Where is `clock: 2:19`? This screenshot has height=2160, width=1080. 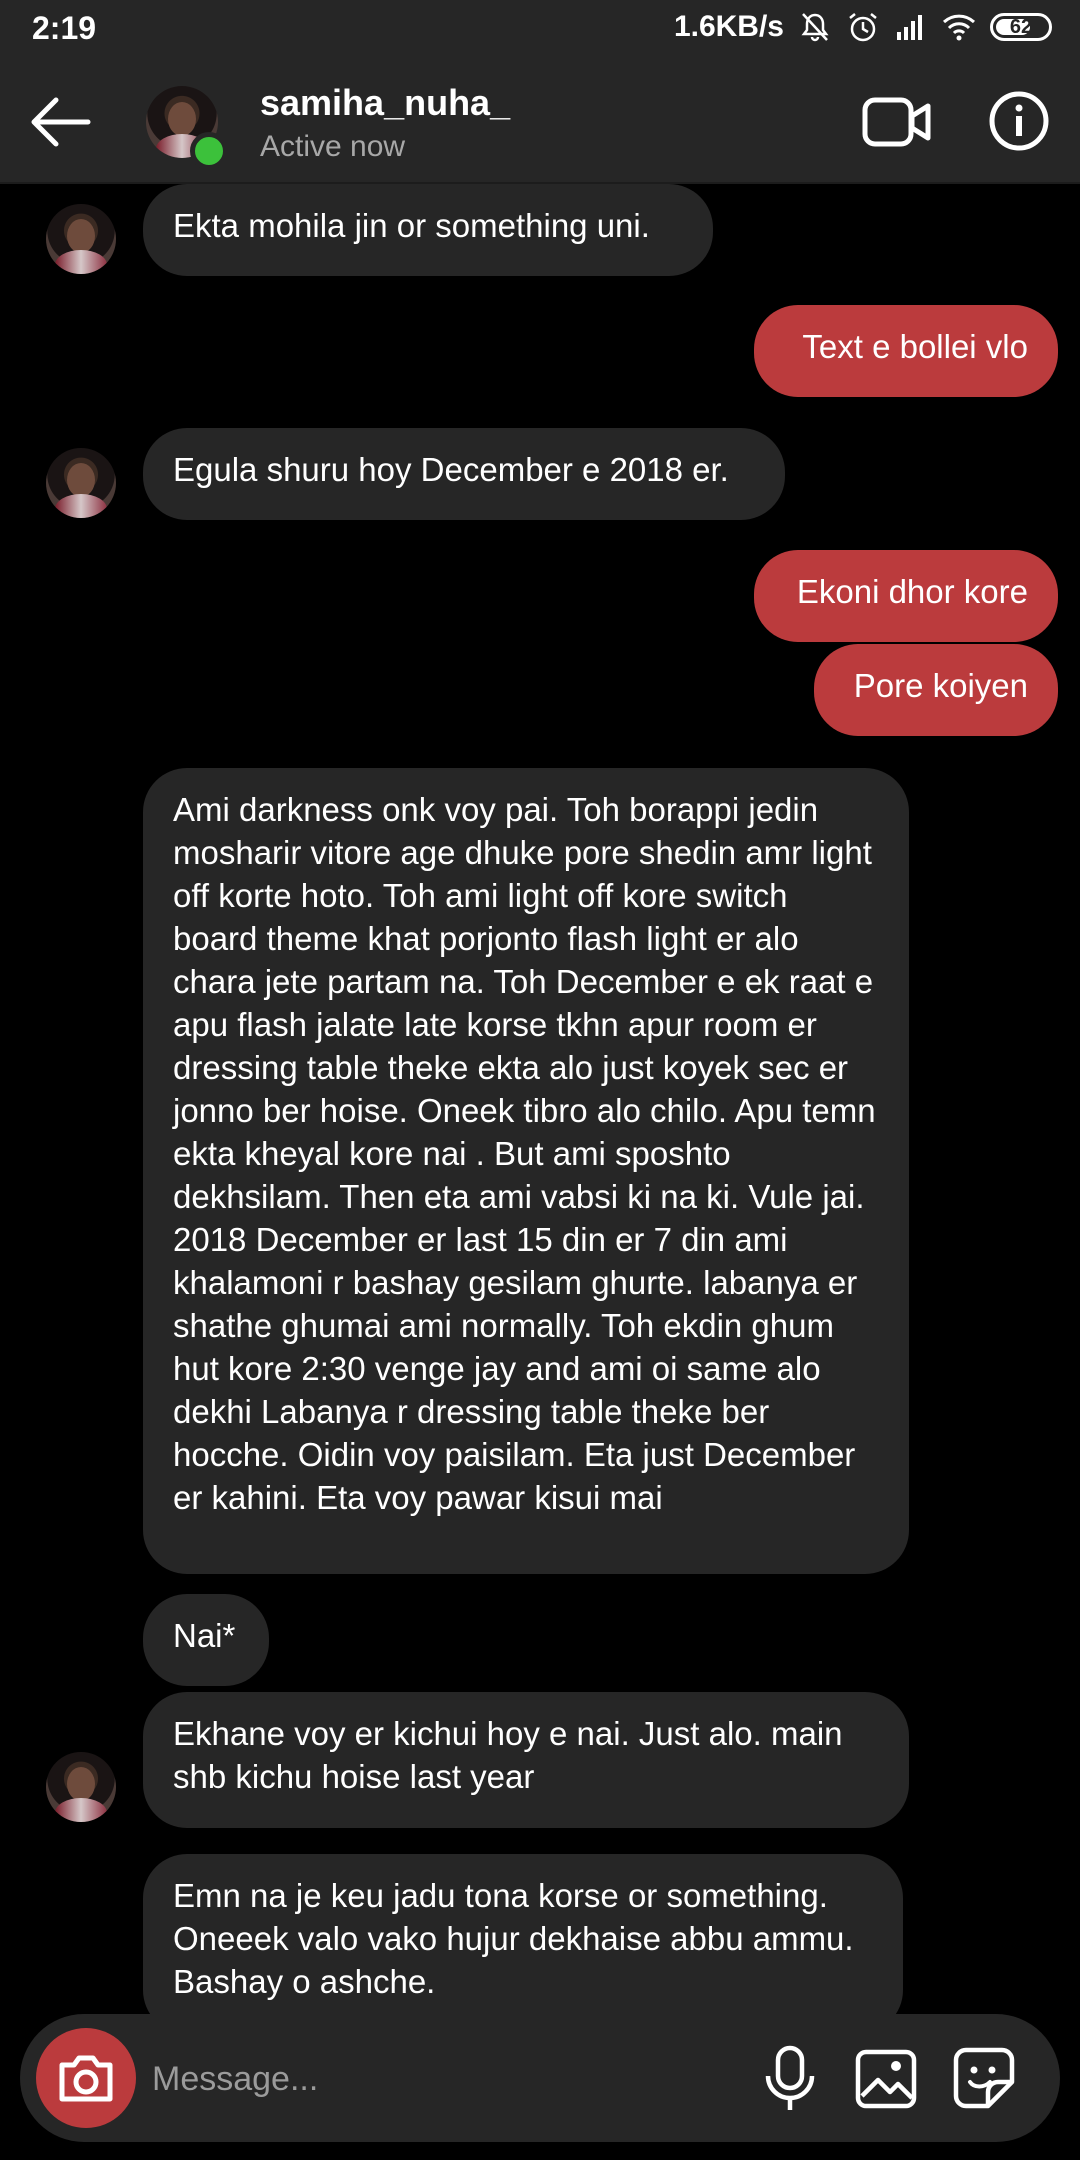 clock: 2:19 is located at coordinates (64, 28).